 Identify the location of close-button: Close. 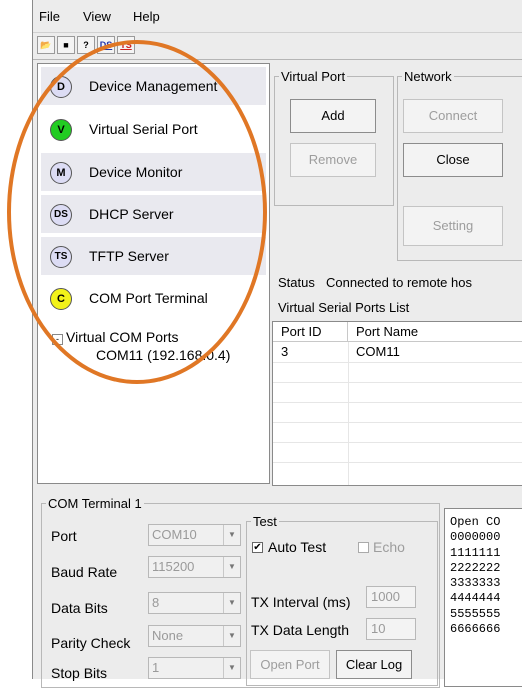
(453, 160).